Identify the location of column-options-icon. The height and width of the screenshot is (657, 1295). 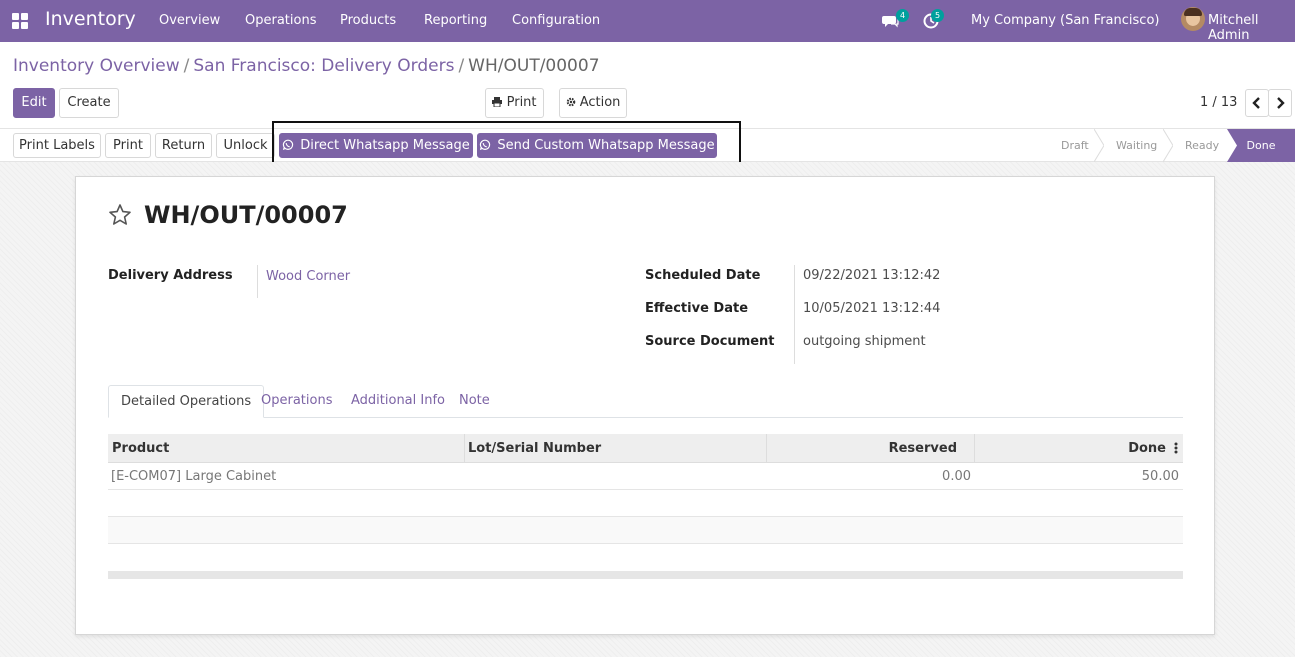
(1176, 448).